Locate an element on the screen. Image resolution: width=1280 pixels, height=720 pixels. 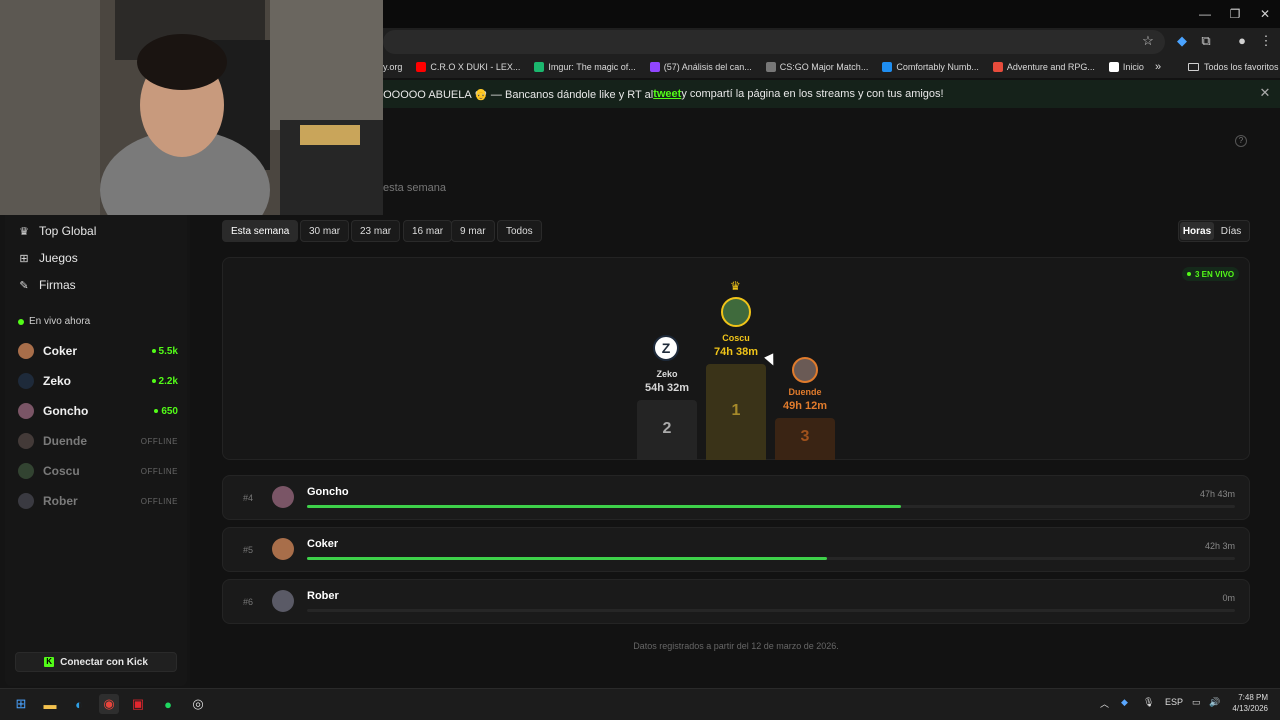
windows-start-icon: ⊞ is located at coordinates (21, 704).